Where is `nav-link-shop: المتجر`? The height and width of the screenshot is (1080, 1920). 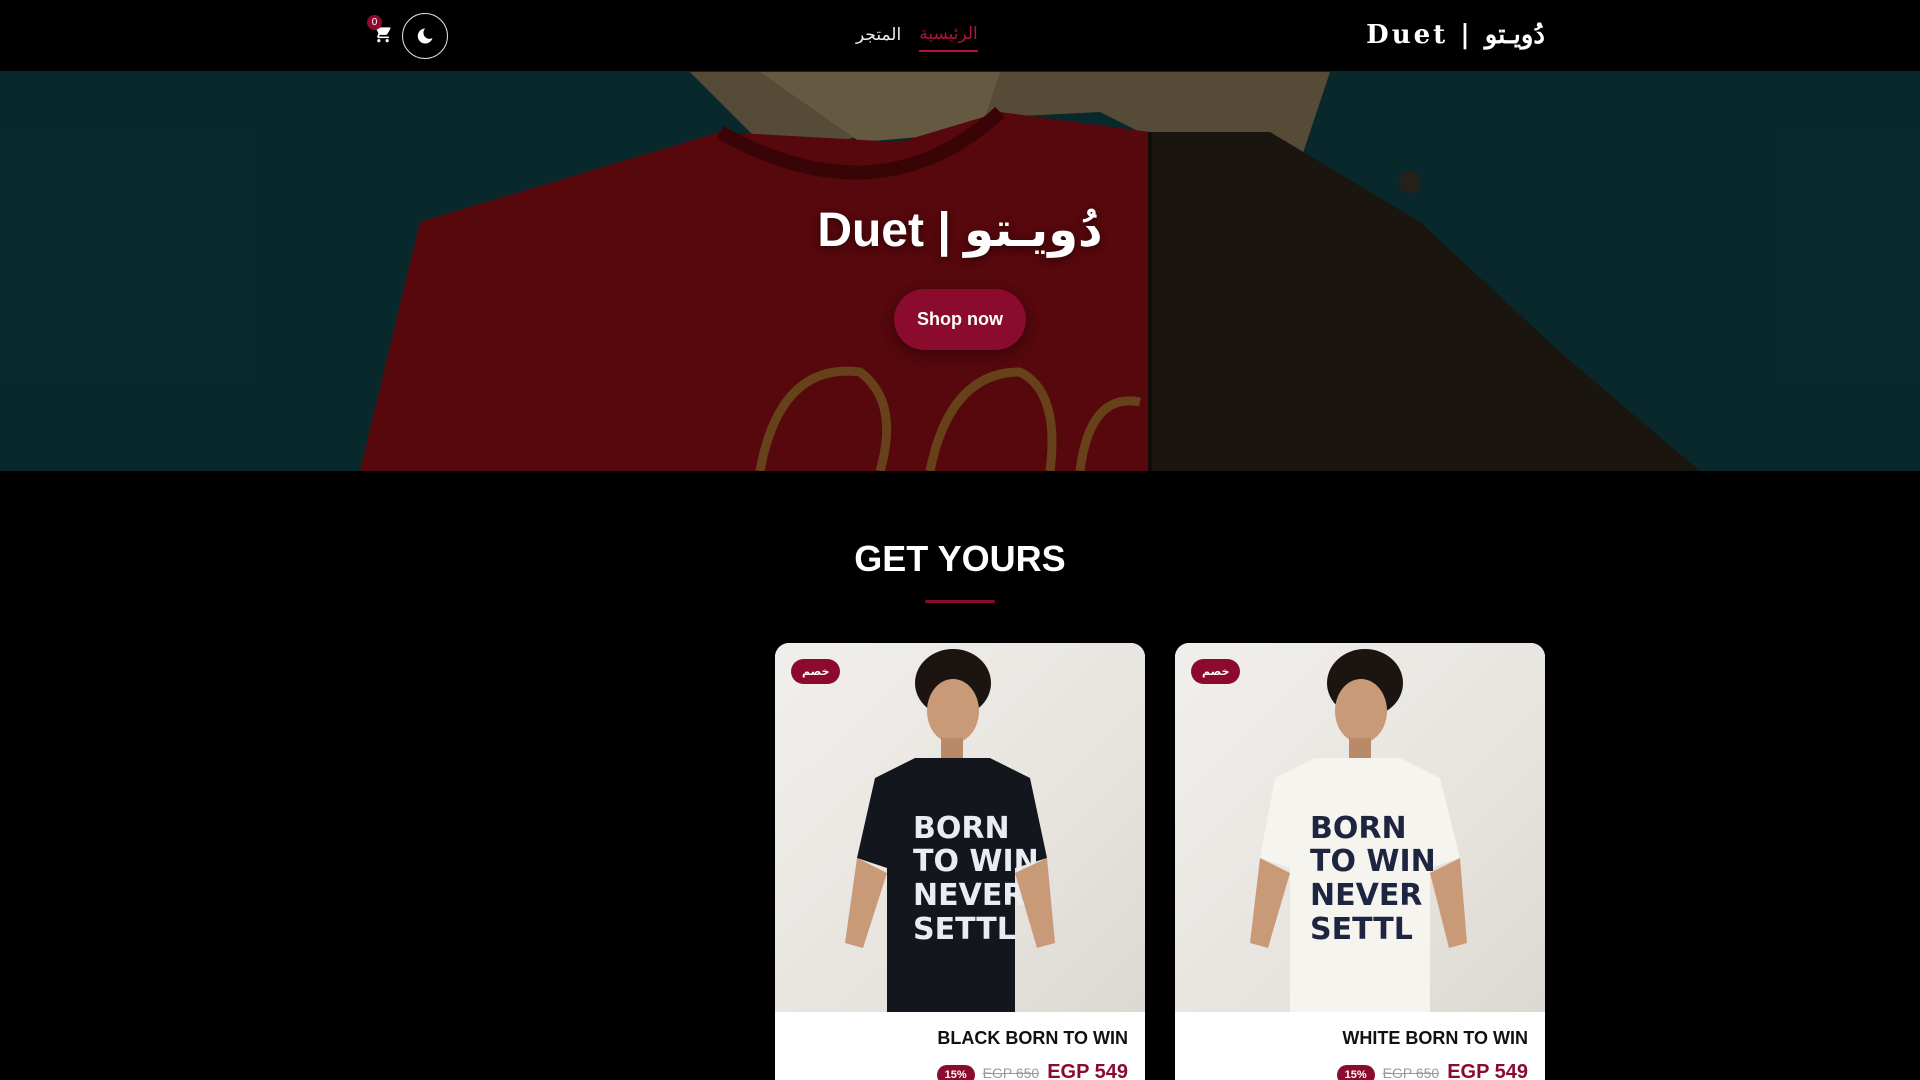 nav-link-shop: المتجر is located at coordinates (878, 38).